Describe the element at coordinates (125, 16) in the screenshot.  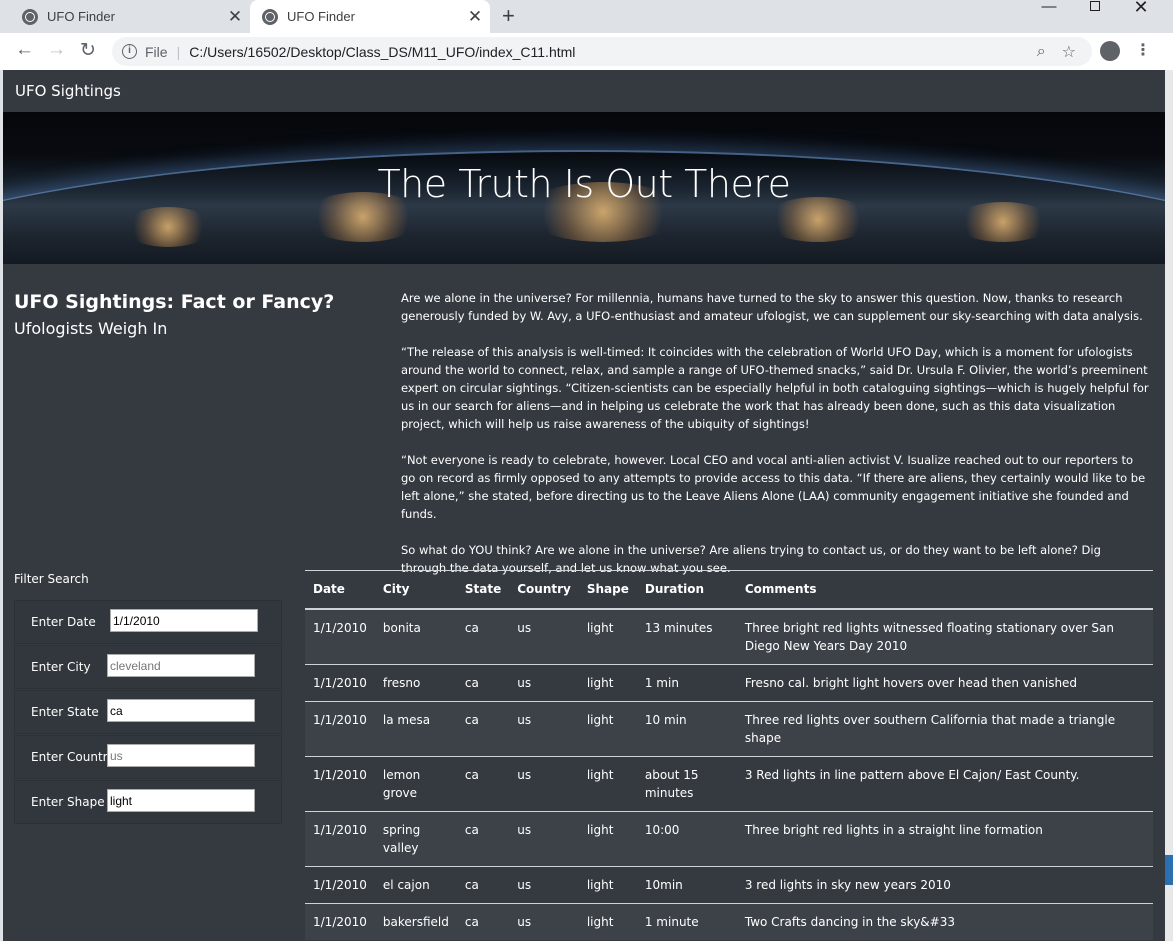
I see `tab-ufo-finder-1: UFO Finder ✕` at that location.